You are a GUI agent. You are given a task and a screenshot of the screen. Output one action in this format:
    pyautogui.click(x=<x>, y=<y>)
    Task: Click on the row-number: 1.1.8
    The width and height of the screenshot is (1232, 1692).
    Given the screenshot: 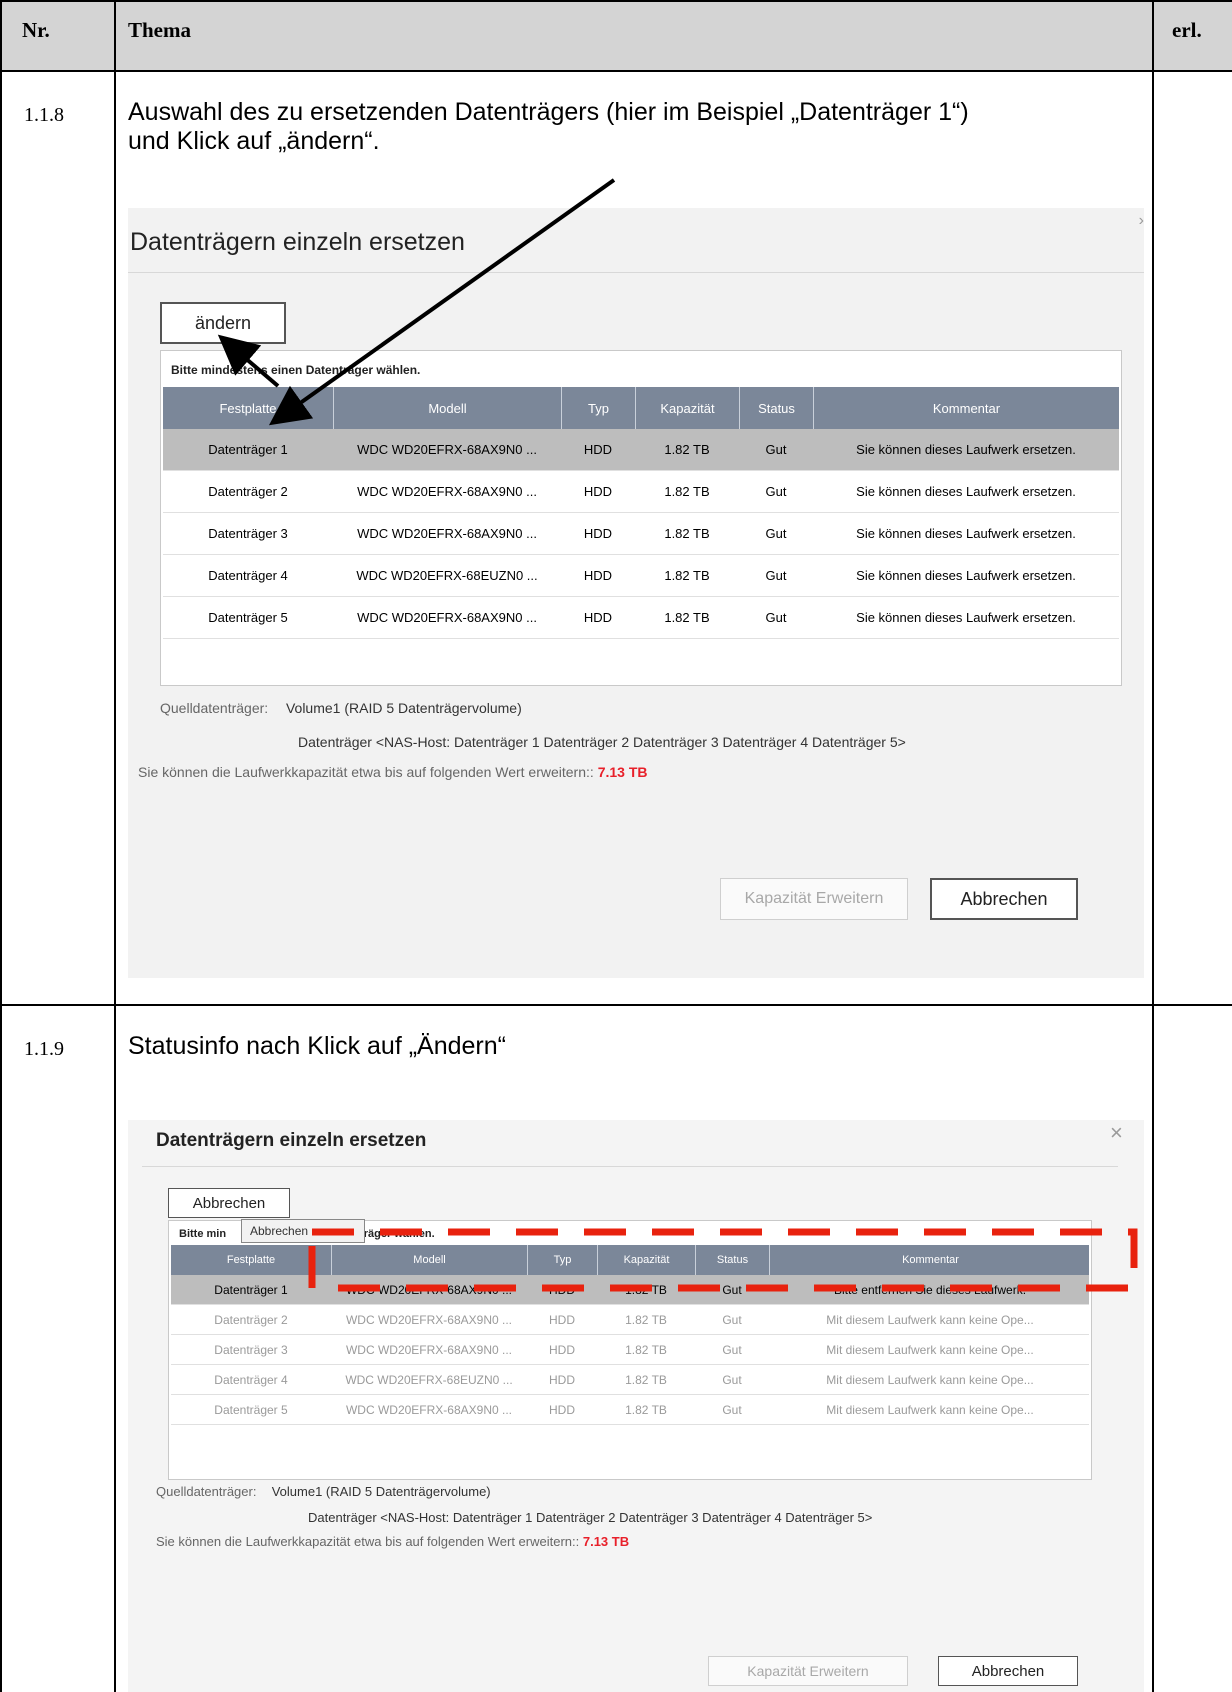 What is the action you would take?
    pyautogui.click(x=44, y=115)
    